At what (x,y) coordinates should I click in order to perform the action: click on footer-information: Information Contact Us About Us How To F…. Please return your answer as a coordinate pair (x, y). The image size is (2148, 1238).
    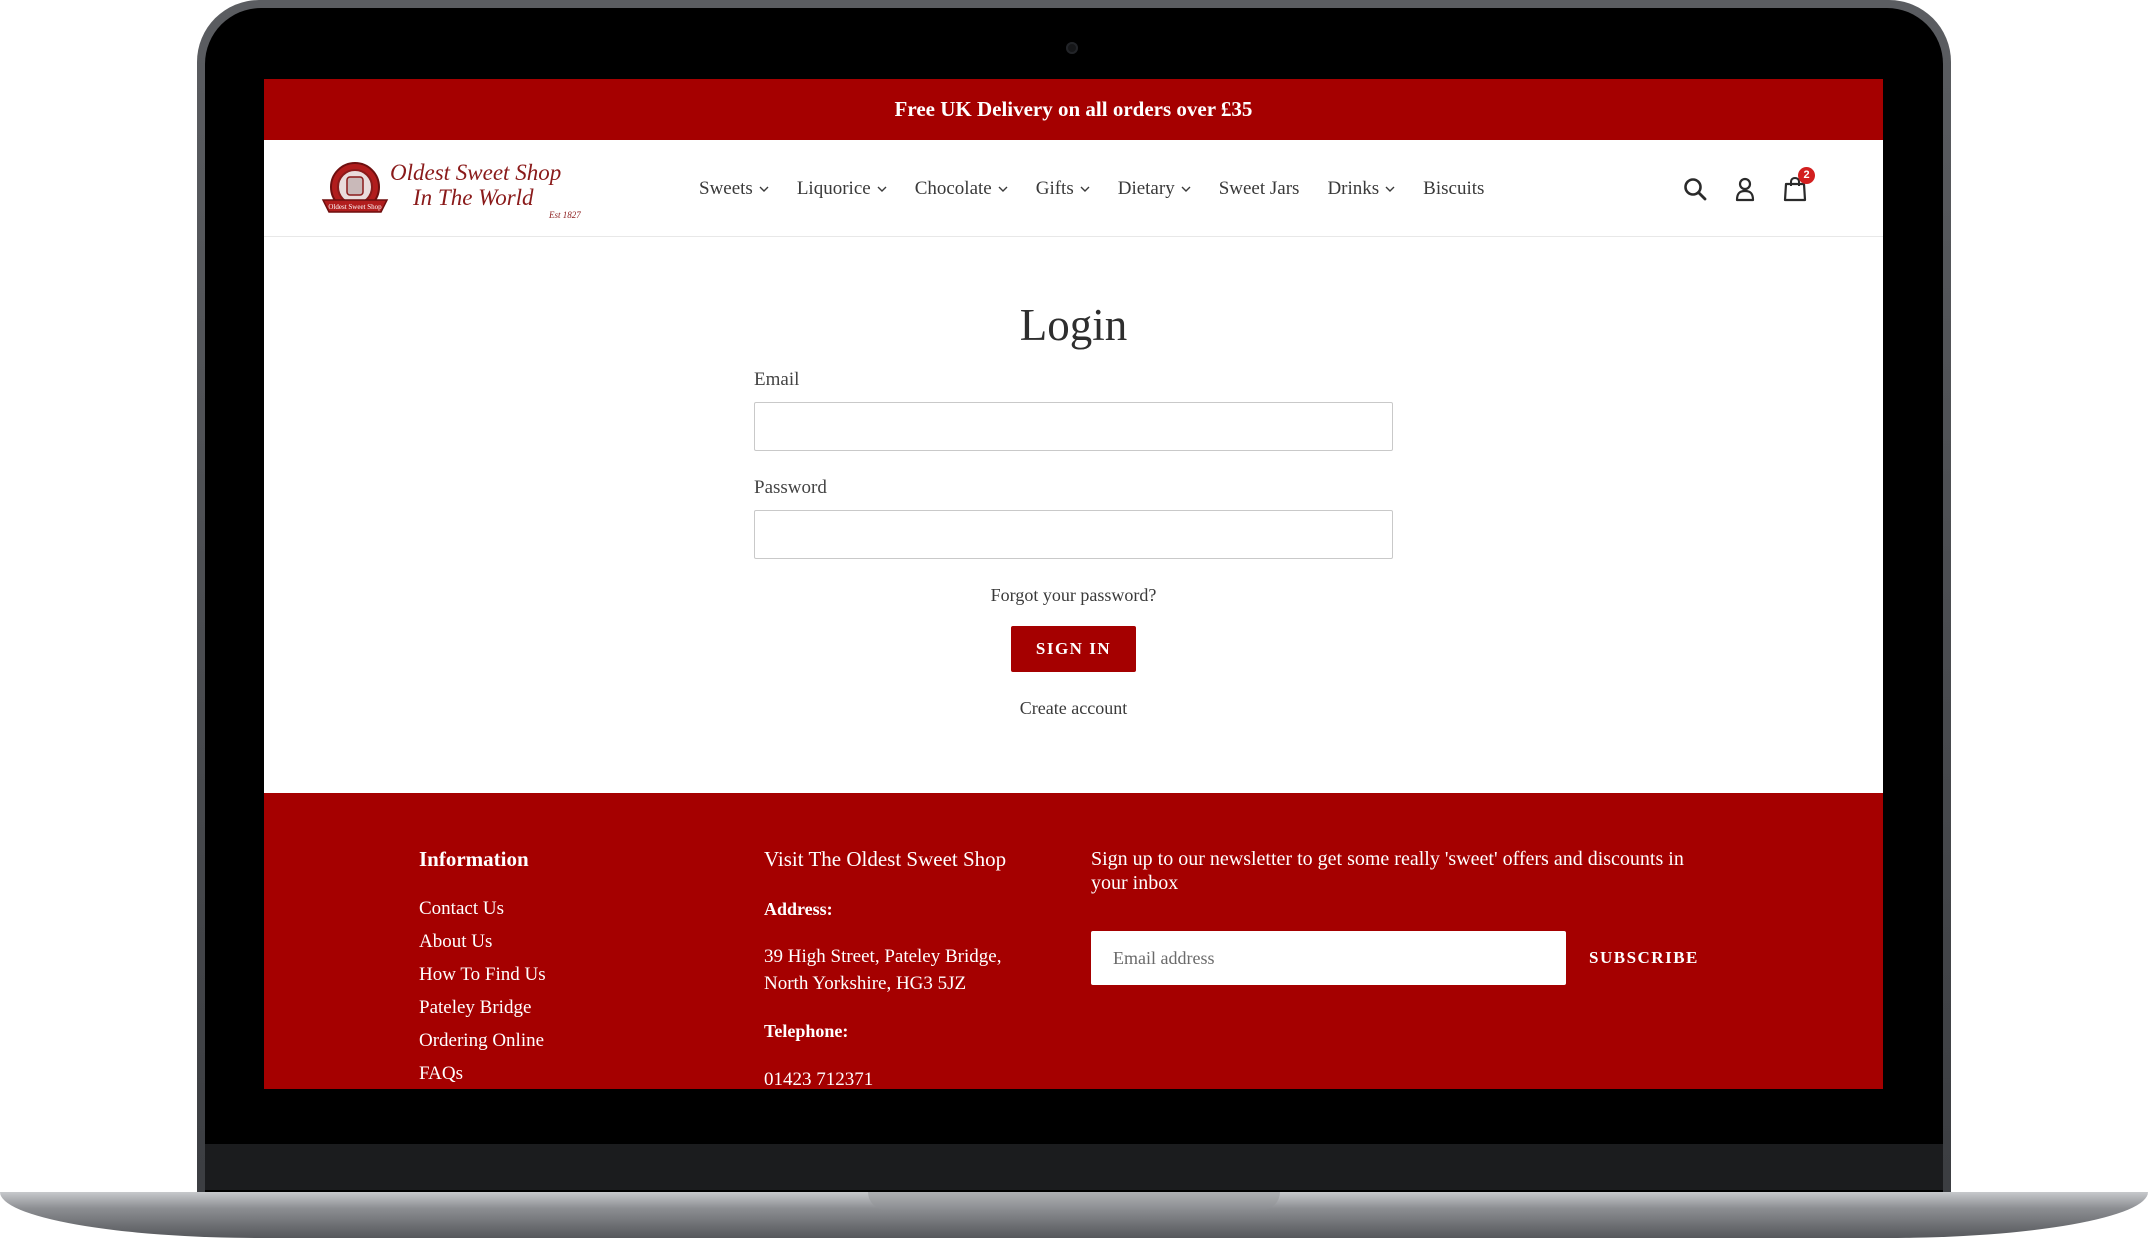
    Looking at the image, I should click on (569, 968).